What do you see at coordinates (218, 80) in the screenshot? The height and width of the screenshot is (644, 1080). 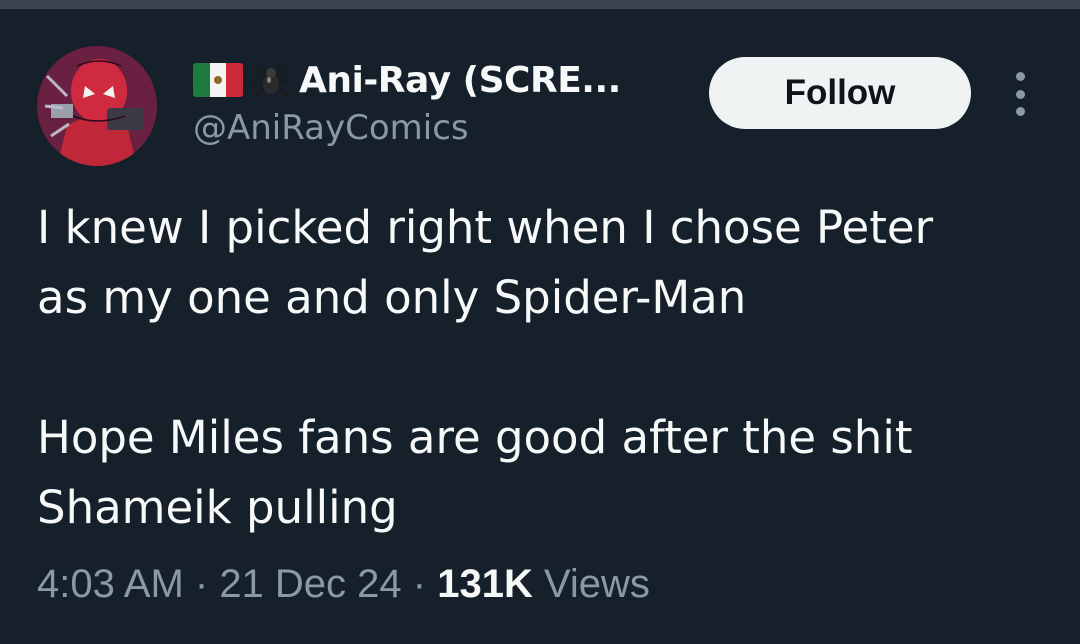 I see `mexico-flag-icon` at bounding box center [218, 80].